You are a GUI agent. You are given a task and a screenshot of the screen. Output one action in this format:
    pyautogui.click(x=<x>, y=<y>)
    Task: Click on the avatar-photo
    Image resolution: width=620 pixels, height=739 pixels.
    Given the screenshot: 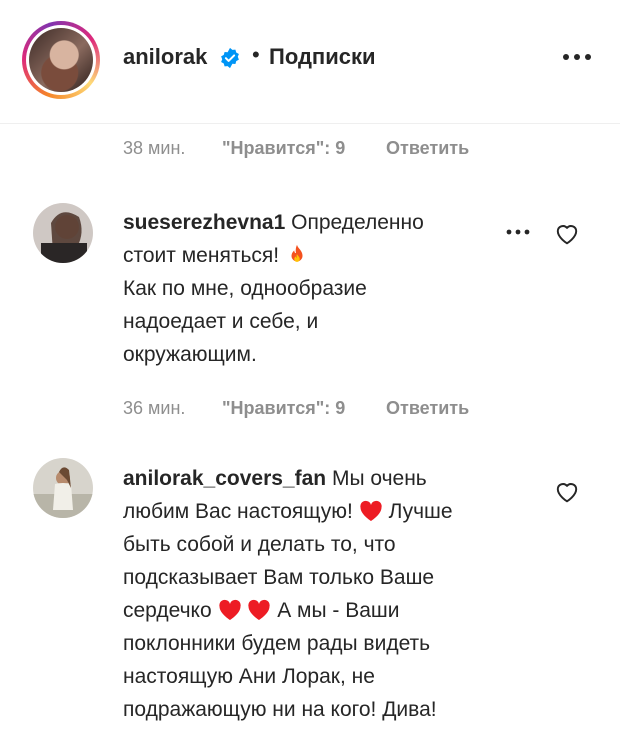 What is the action you would take?
    pyautogui.click(x=61, y=60)
    